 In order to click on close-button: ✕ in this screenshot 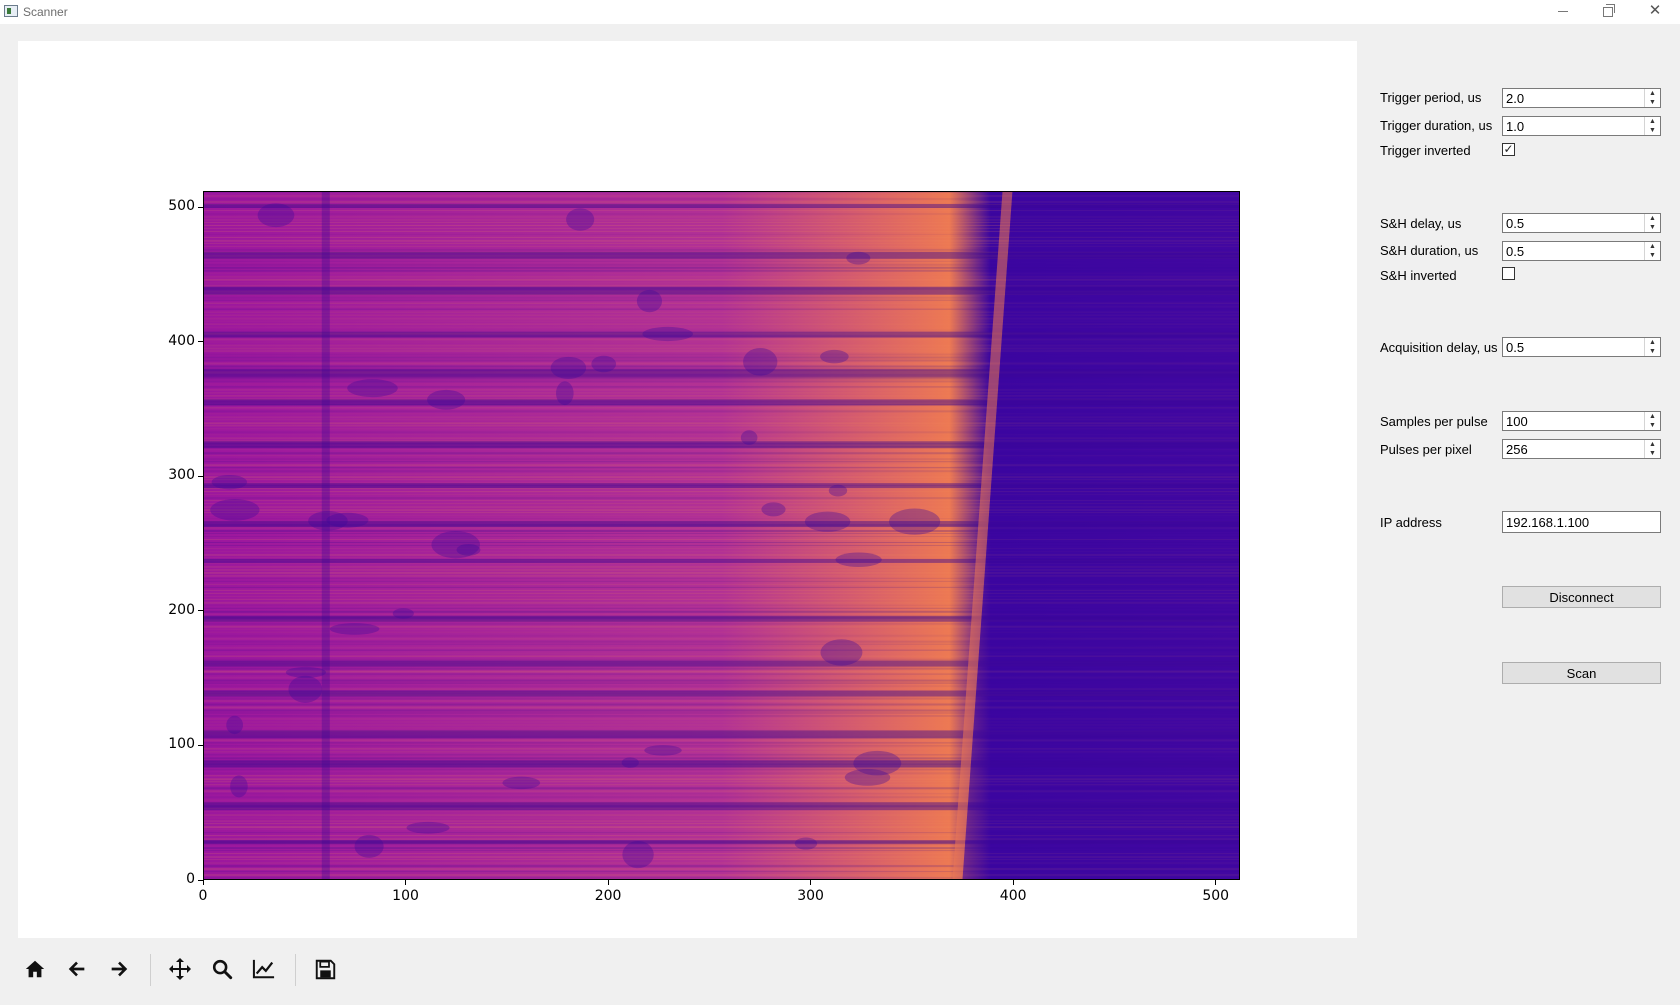, I will do `click(1655, 12)`.